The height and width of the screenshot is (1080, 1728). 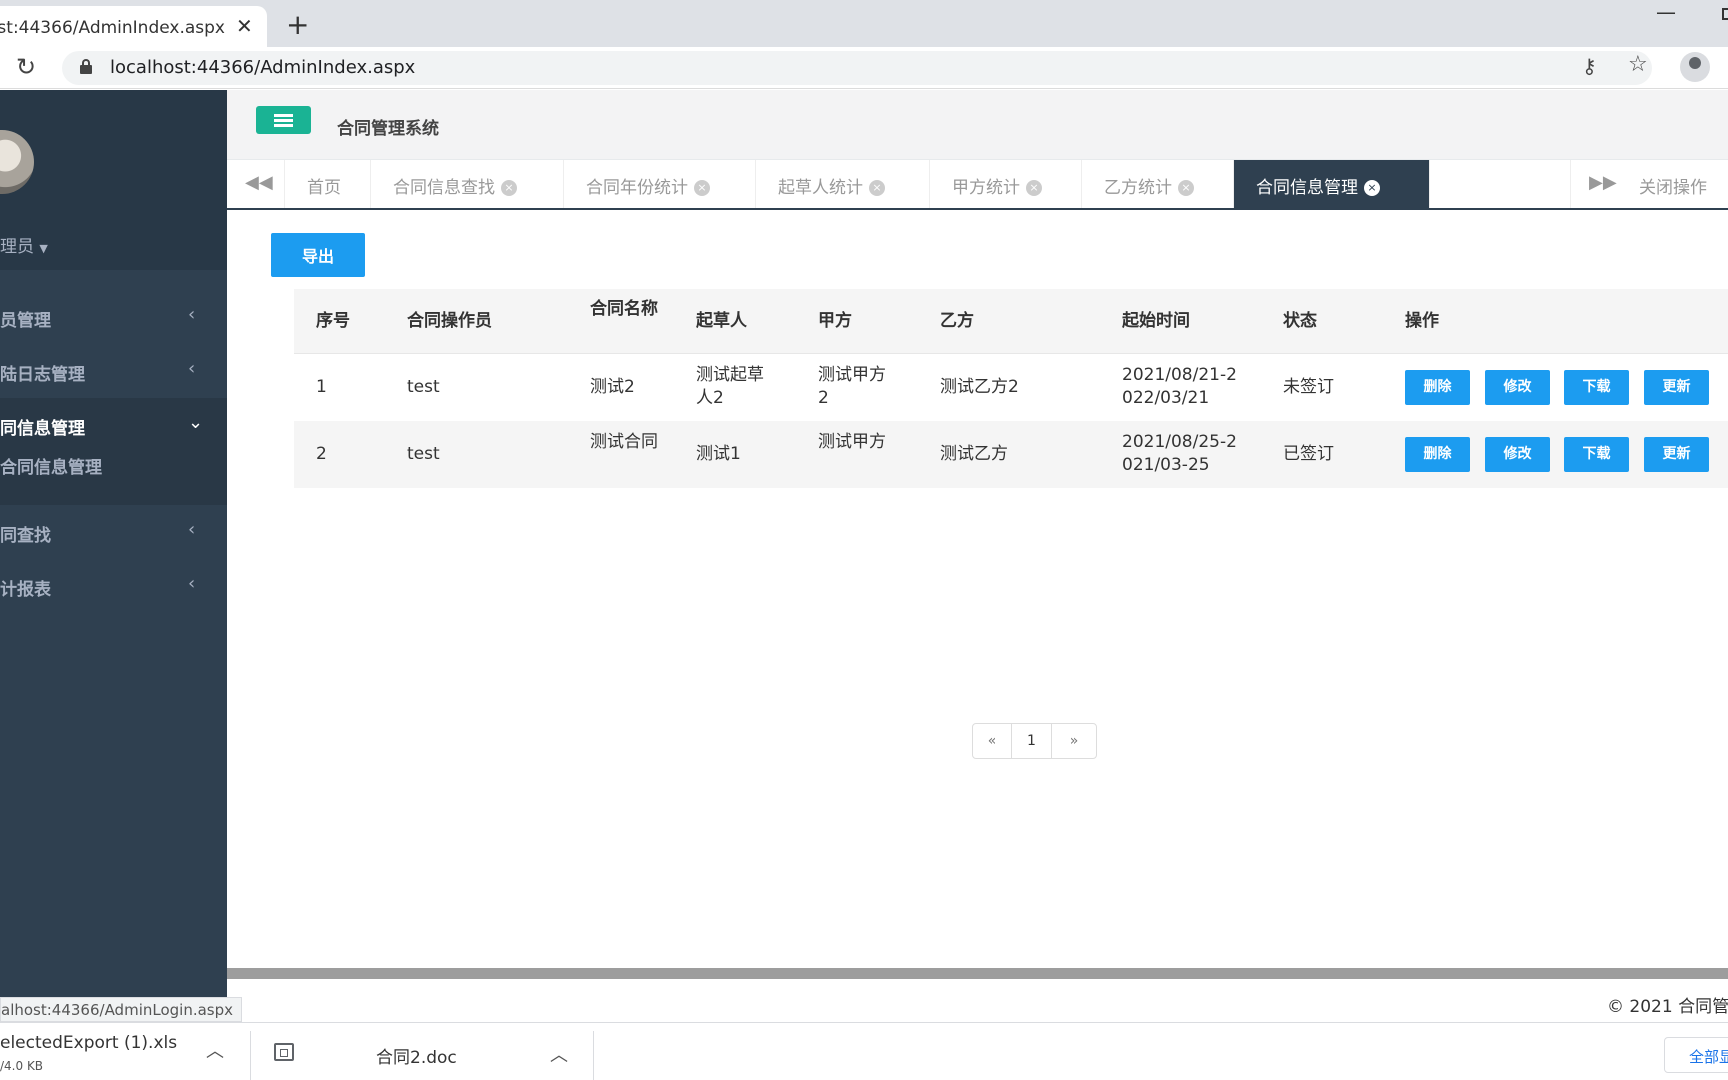 What do you see at coordinates (51, 468) in the screenshot?
I see `sidebar-subitem-label: 合同信息管理` at bounding box center [51, 468].